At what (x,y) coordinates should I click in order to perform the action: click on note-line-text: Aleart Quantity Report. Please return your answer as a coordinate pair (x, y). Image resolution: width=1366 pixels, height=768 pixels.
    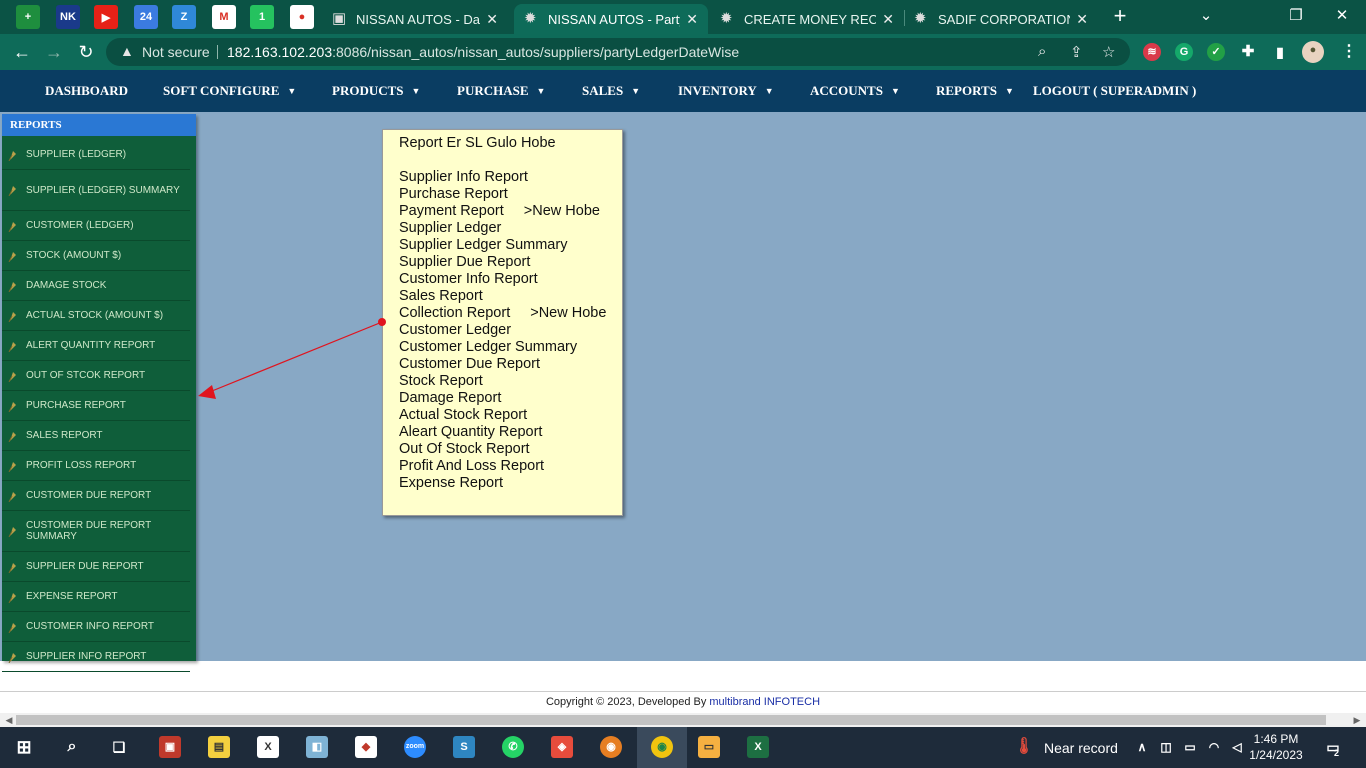
    Looking at the image, I should click on (471, 432).